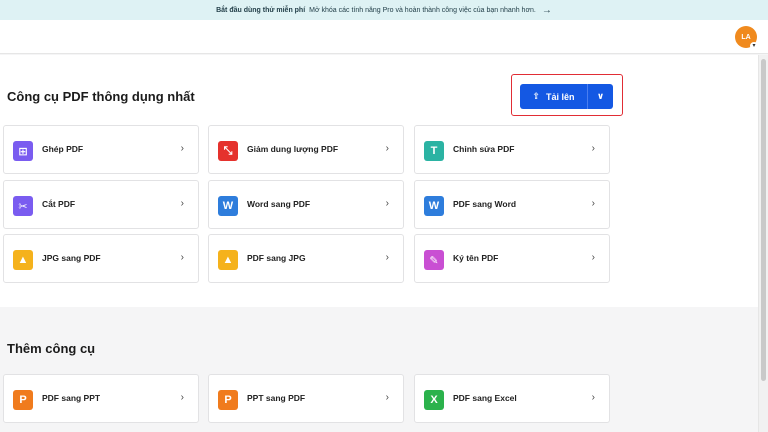 This screenshot has height=432, width=768. Describe the element at coordinates (484, 149) in the screenshot. I see `tool-card-label: Chỉnh sửa PDF` at that location.